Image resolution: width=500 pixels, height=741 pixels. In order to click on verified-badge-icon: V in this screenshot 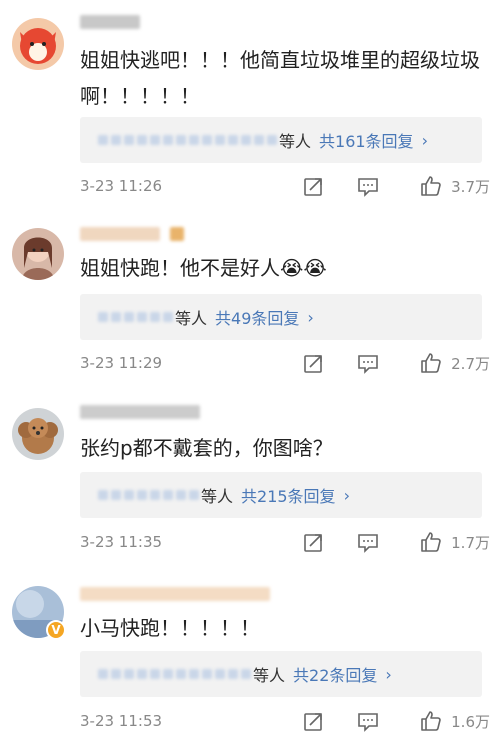, I will do `click(56, 630)`.